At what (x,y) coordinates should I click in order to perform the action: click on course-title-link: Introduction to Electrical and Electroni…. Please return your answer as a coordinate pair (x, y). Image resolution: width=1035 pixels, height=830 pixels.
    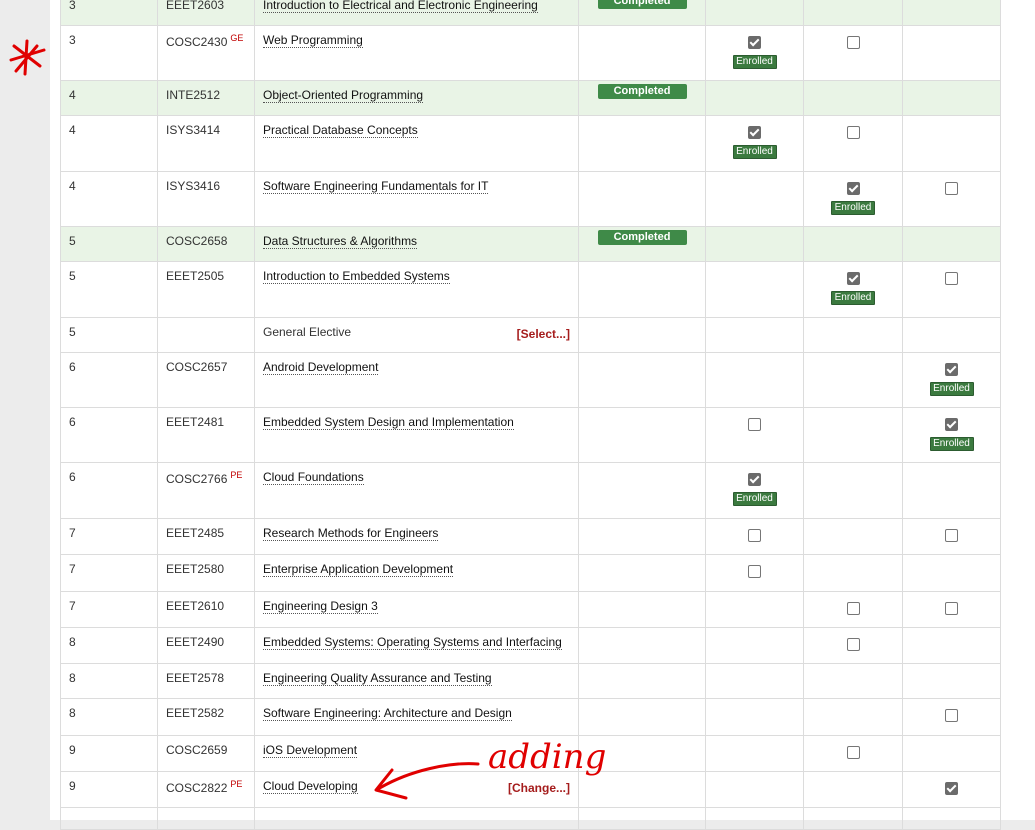
    Looking at the image, I should click on (400, 6).